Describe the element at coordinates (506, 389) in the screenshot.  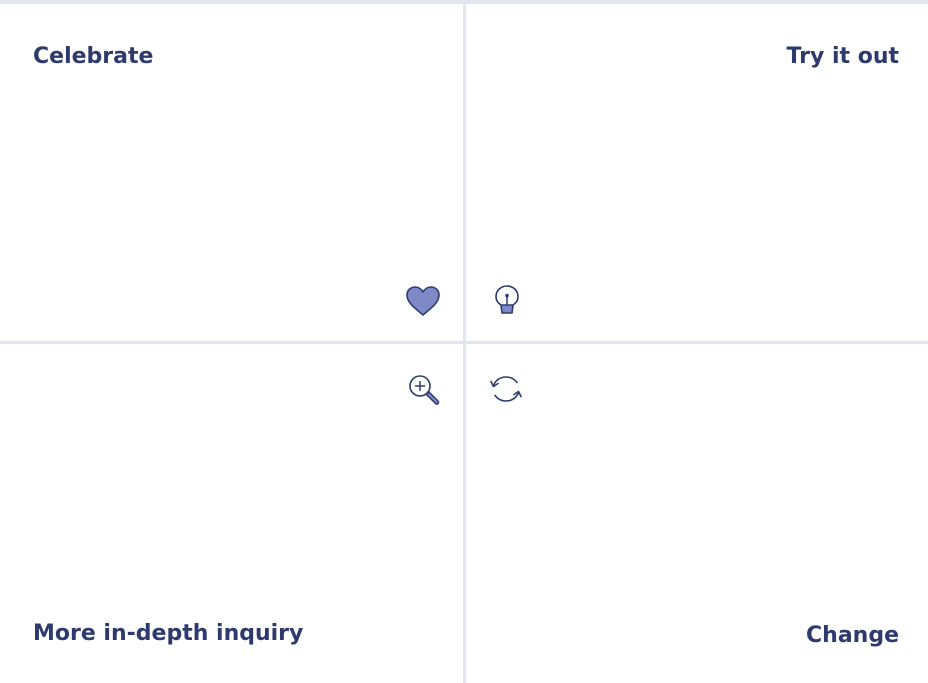
I see `refresh-icon` at that location.